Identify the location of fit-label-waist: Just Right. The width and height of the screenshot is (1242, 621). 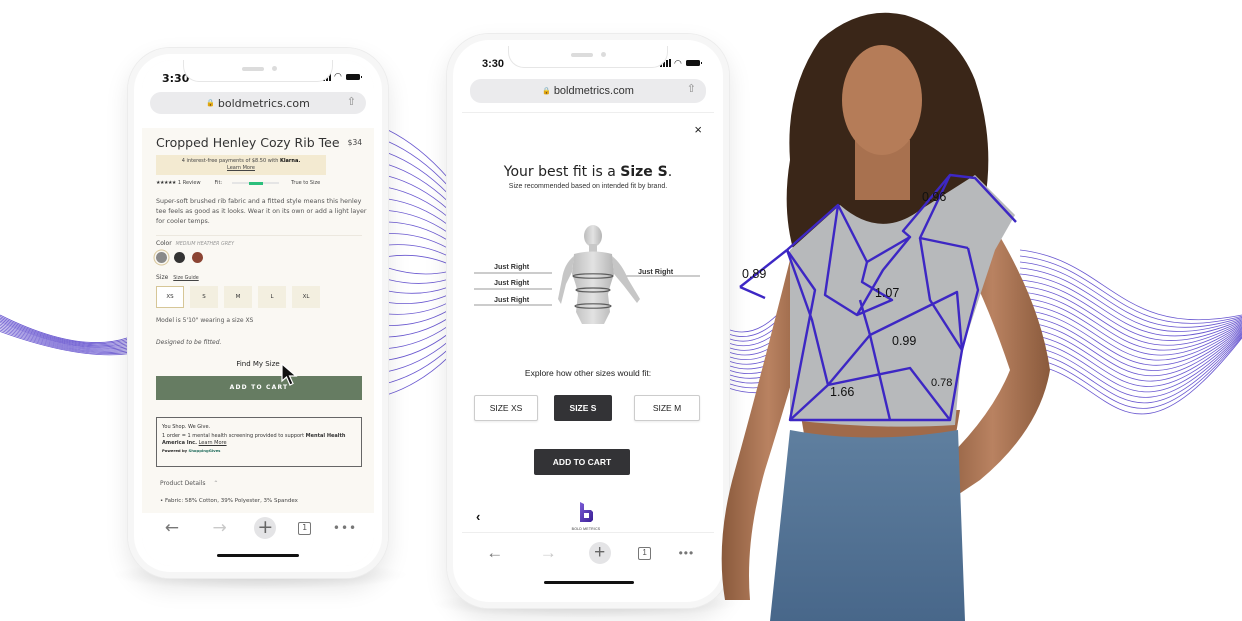
(512, 282).